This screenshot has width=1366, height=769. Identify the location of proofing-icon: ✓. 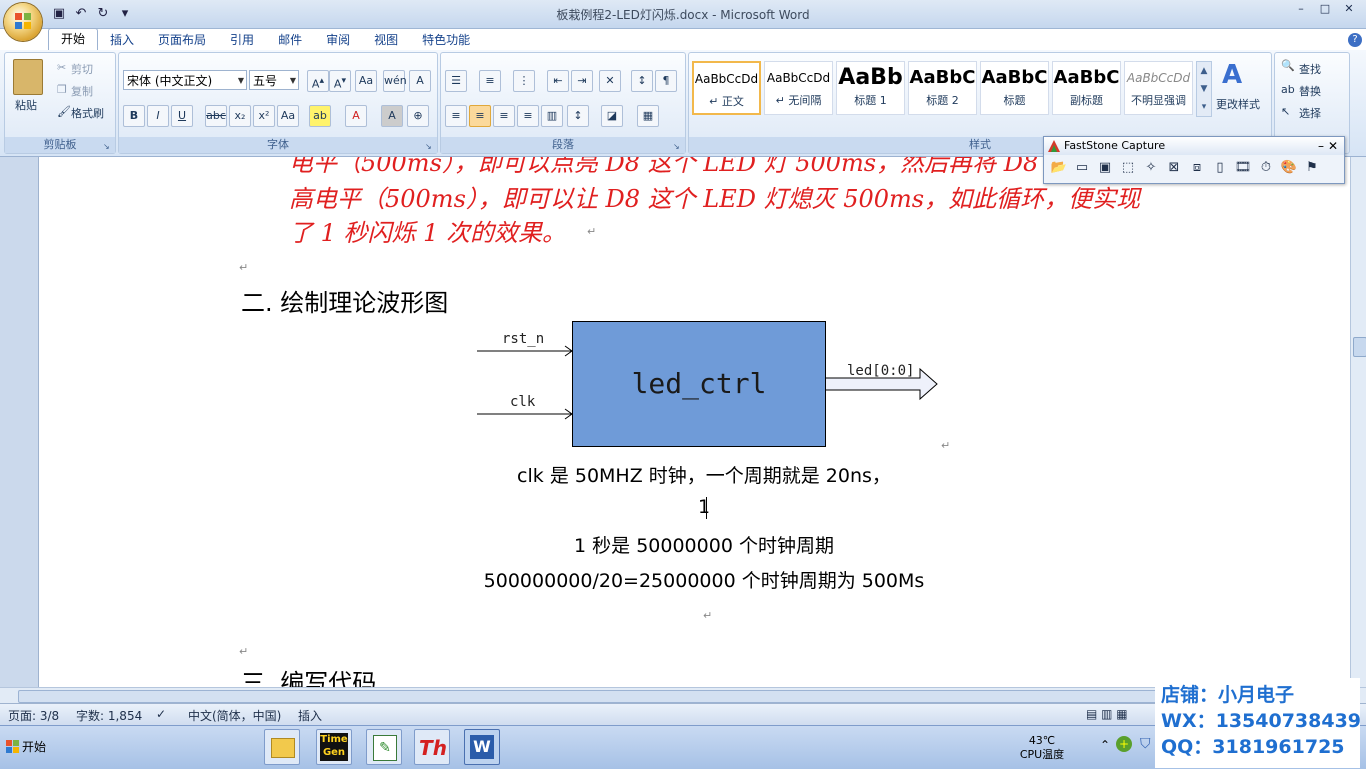
(161, 714).